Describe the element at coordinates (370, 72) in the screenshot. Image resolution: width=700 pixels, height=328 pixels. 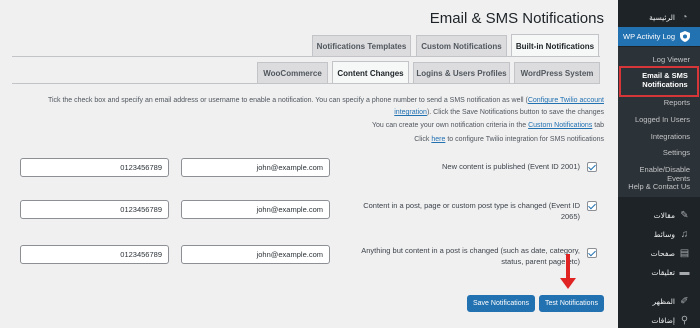
I see `tab-content-changes: Content Changes` at that location.